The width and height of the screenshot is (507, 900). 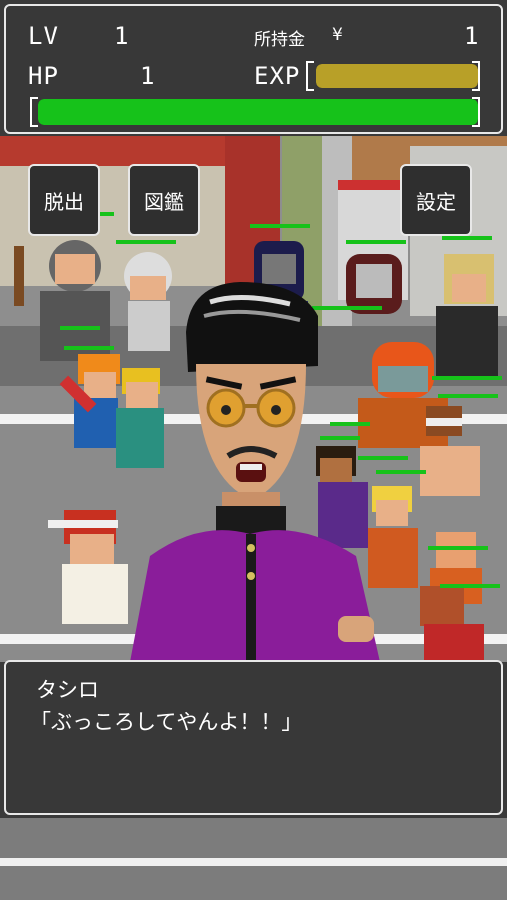 What do you see at coordinates (374, 284) in the screenshot?
I see `enemy-skull` at bounding box center [374, 284].